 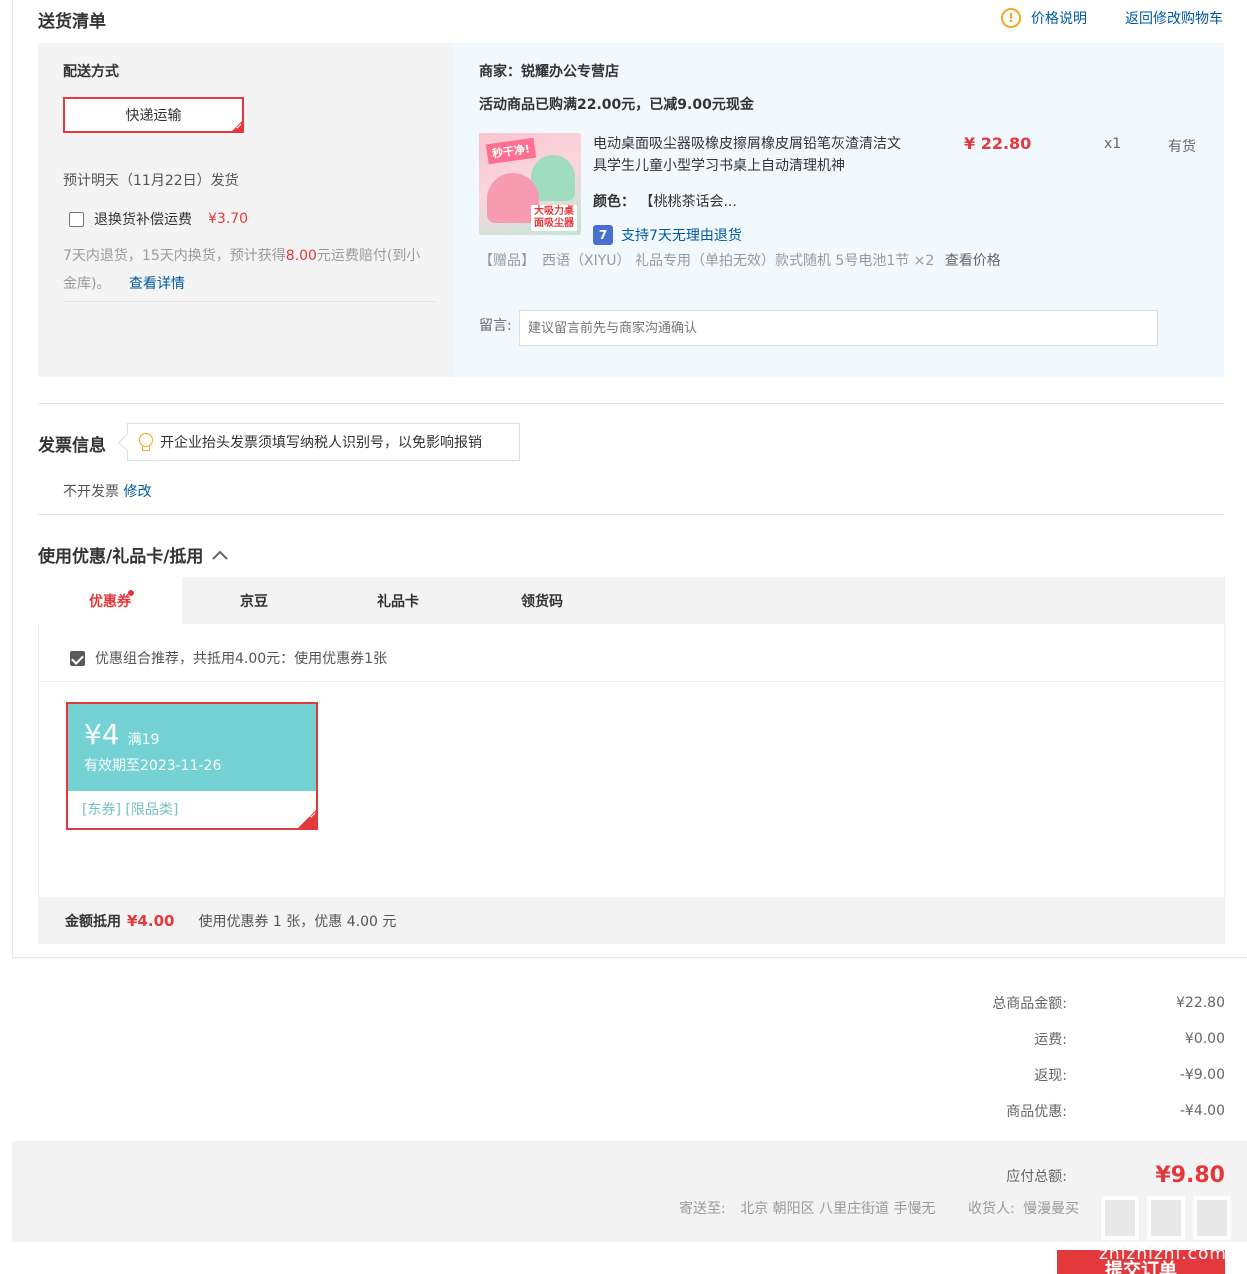 What do you see at coordinates (72, 446) in the screenshot?
I see `invoice-title: 发票信息` at bounding box center [72, 446].